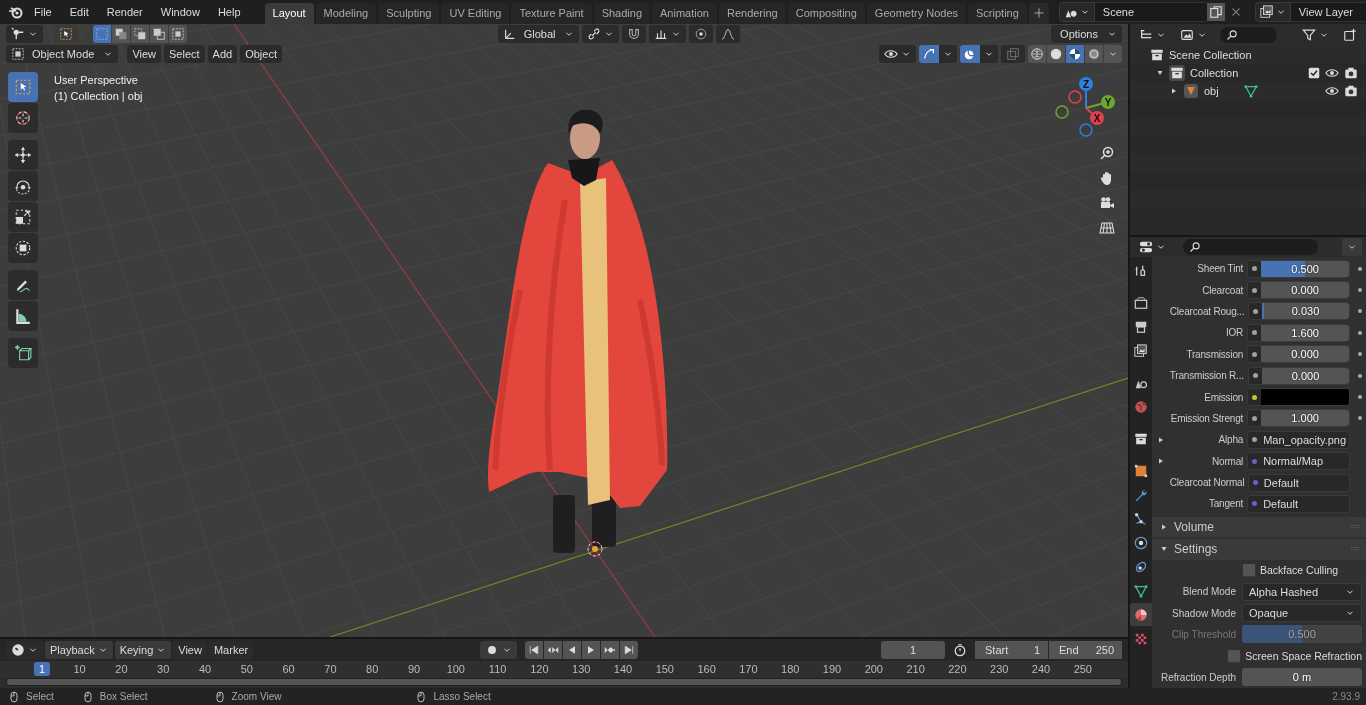 Image resolution: width=1366 pixels, height=705 pixels. What do you see at coordinates (1223, 397) in the screenshot?
I see `field-label: Emission` at bounding box center [1223, 397].